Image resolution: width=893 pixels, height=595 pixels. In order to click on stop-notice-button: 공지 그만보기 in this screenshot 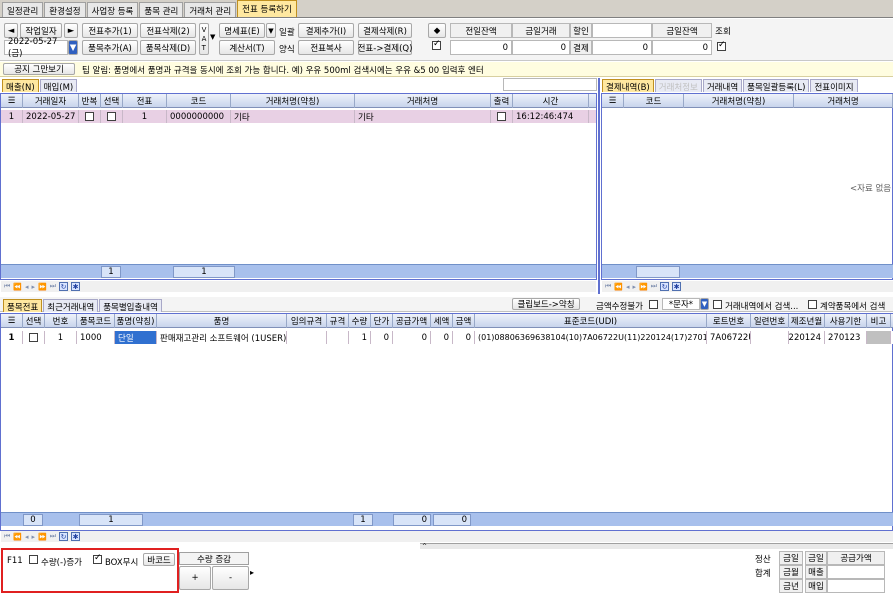, I will do `click(39, 69)`.